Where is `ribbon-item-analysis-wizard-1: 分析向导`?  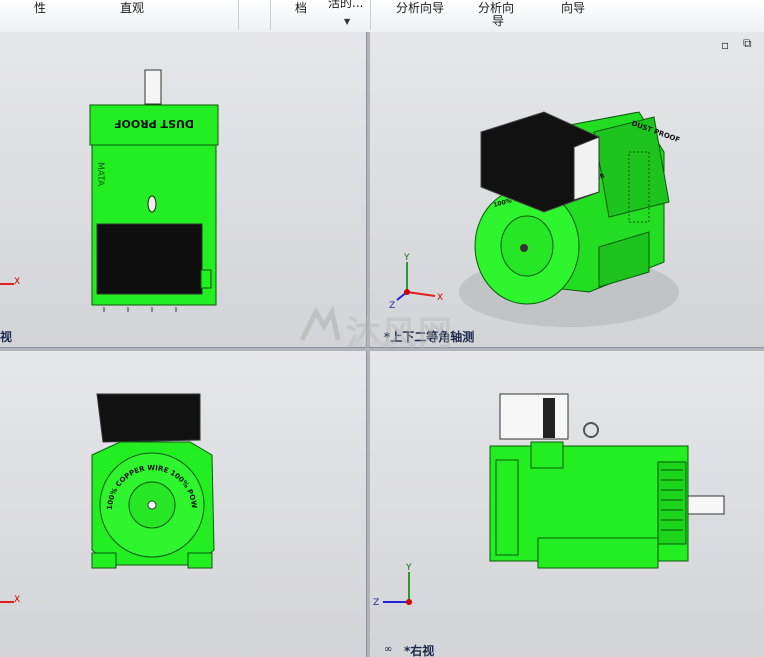 ribbon-item-analysis-wizard-1: 分析向导 is located at coordinates (420, 8).